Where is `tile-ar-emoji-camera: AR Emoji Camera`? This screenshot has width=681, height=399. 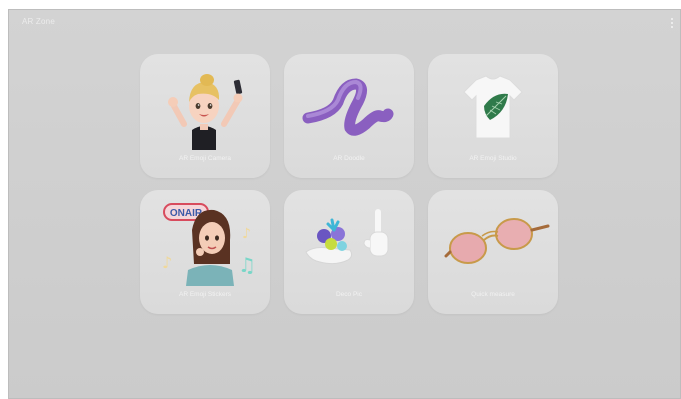
tile-ar-emoji-camera: AR Emoji Camera is located at coordinates (205, 116).